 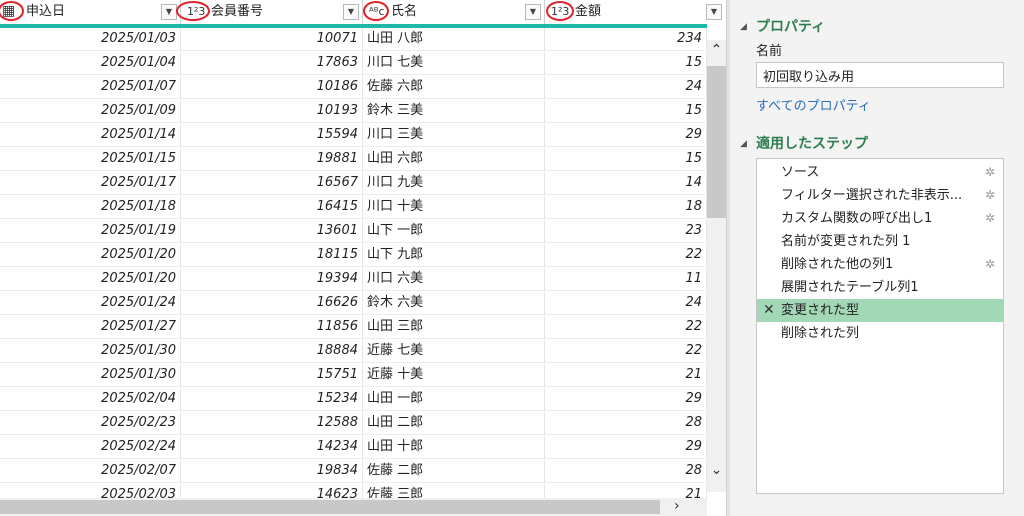 I want to click on cell-id: 15234, so click(x=272, y=399).